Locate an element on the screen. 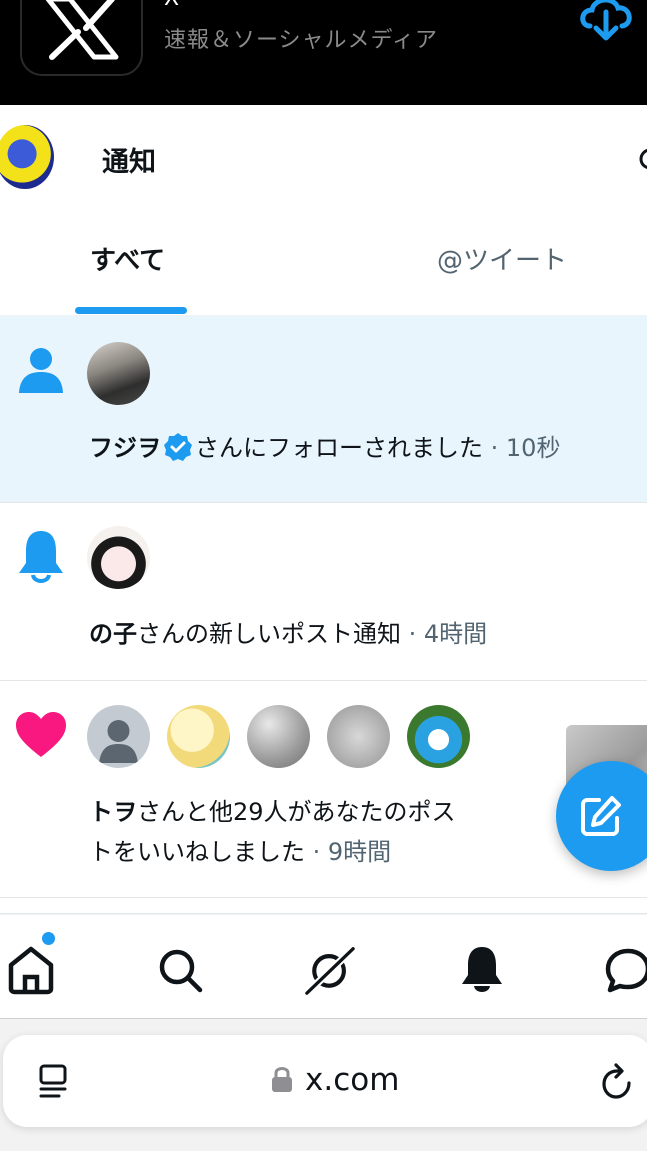 The image size is (647, 1151). notification-text: フジヲ さんにフォローされました · 10秒 is located at coordinates (324, 448).